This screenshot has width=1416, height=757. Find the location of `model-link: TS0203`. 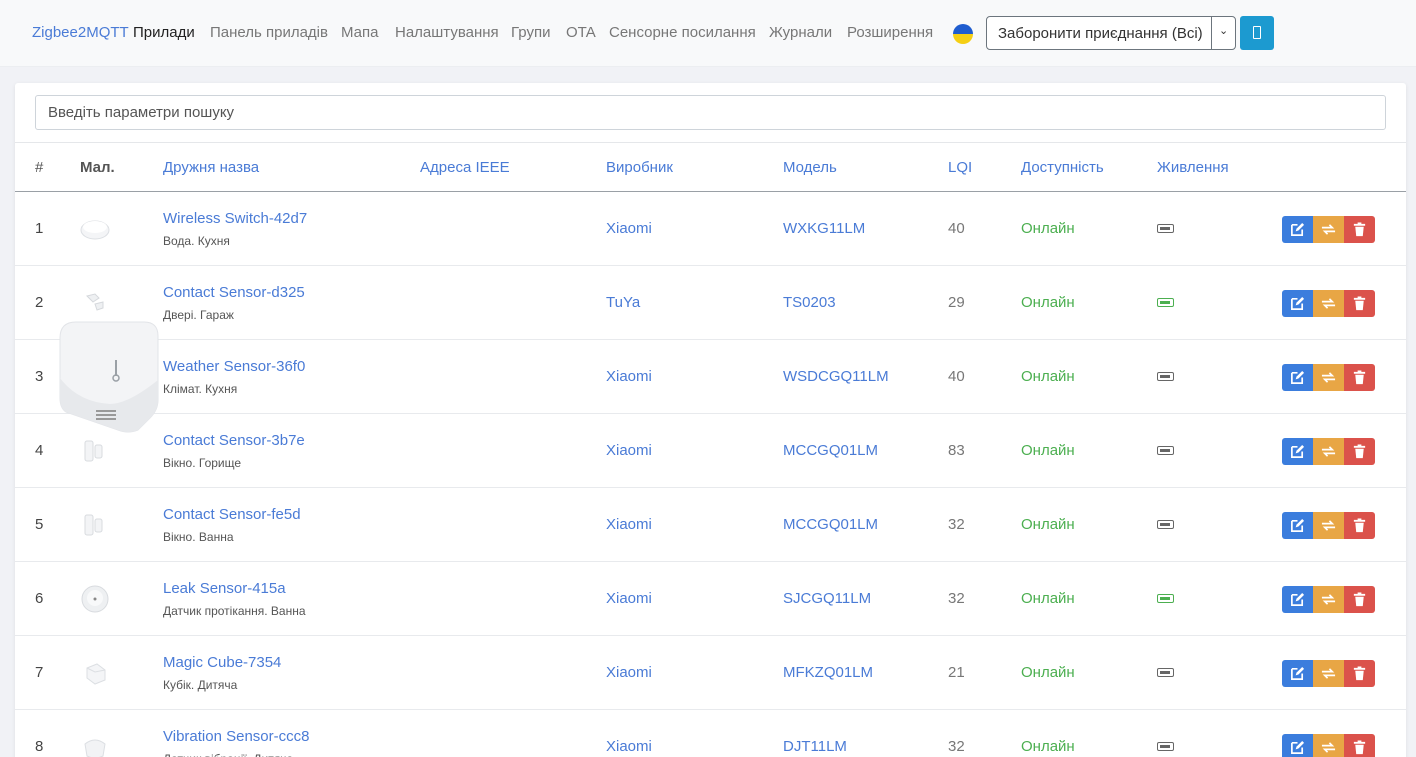

model-link: TS0203 is located at coordinates (809, 302).